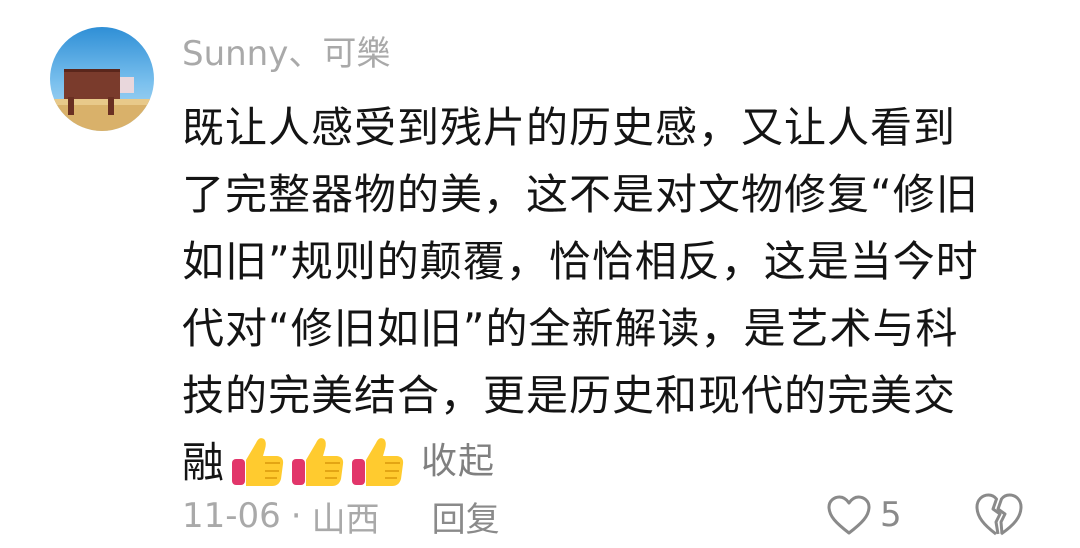 This screenshot has height=548, width=1080. I want to click on comment-line-text: 融, so click(204, 462).